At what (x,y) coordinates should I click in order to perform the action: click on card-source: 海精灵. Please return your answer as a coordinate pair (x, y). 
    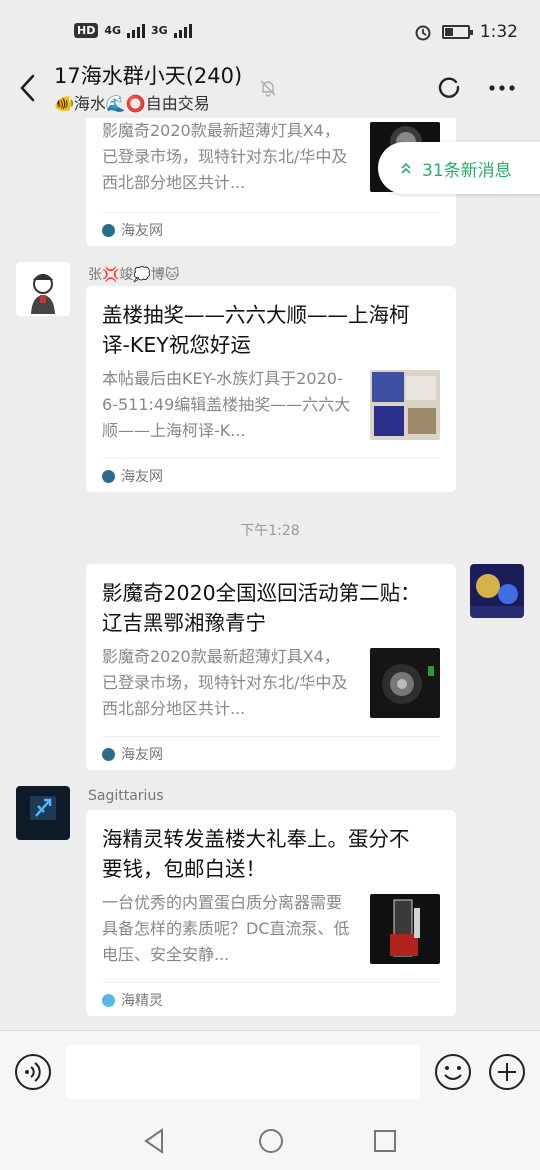
    Looking at the image, I should click on (132, 1000).